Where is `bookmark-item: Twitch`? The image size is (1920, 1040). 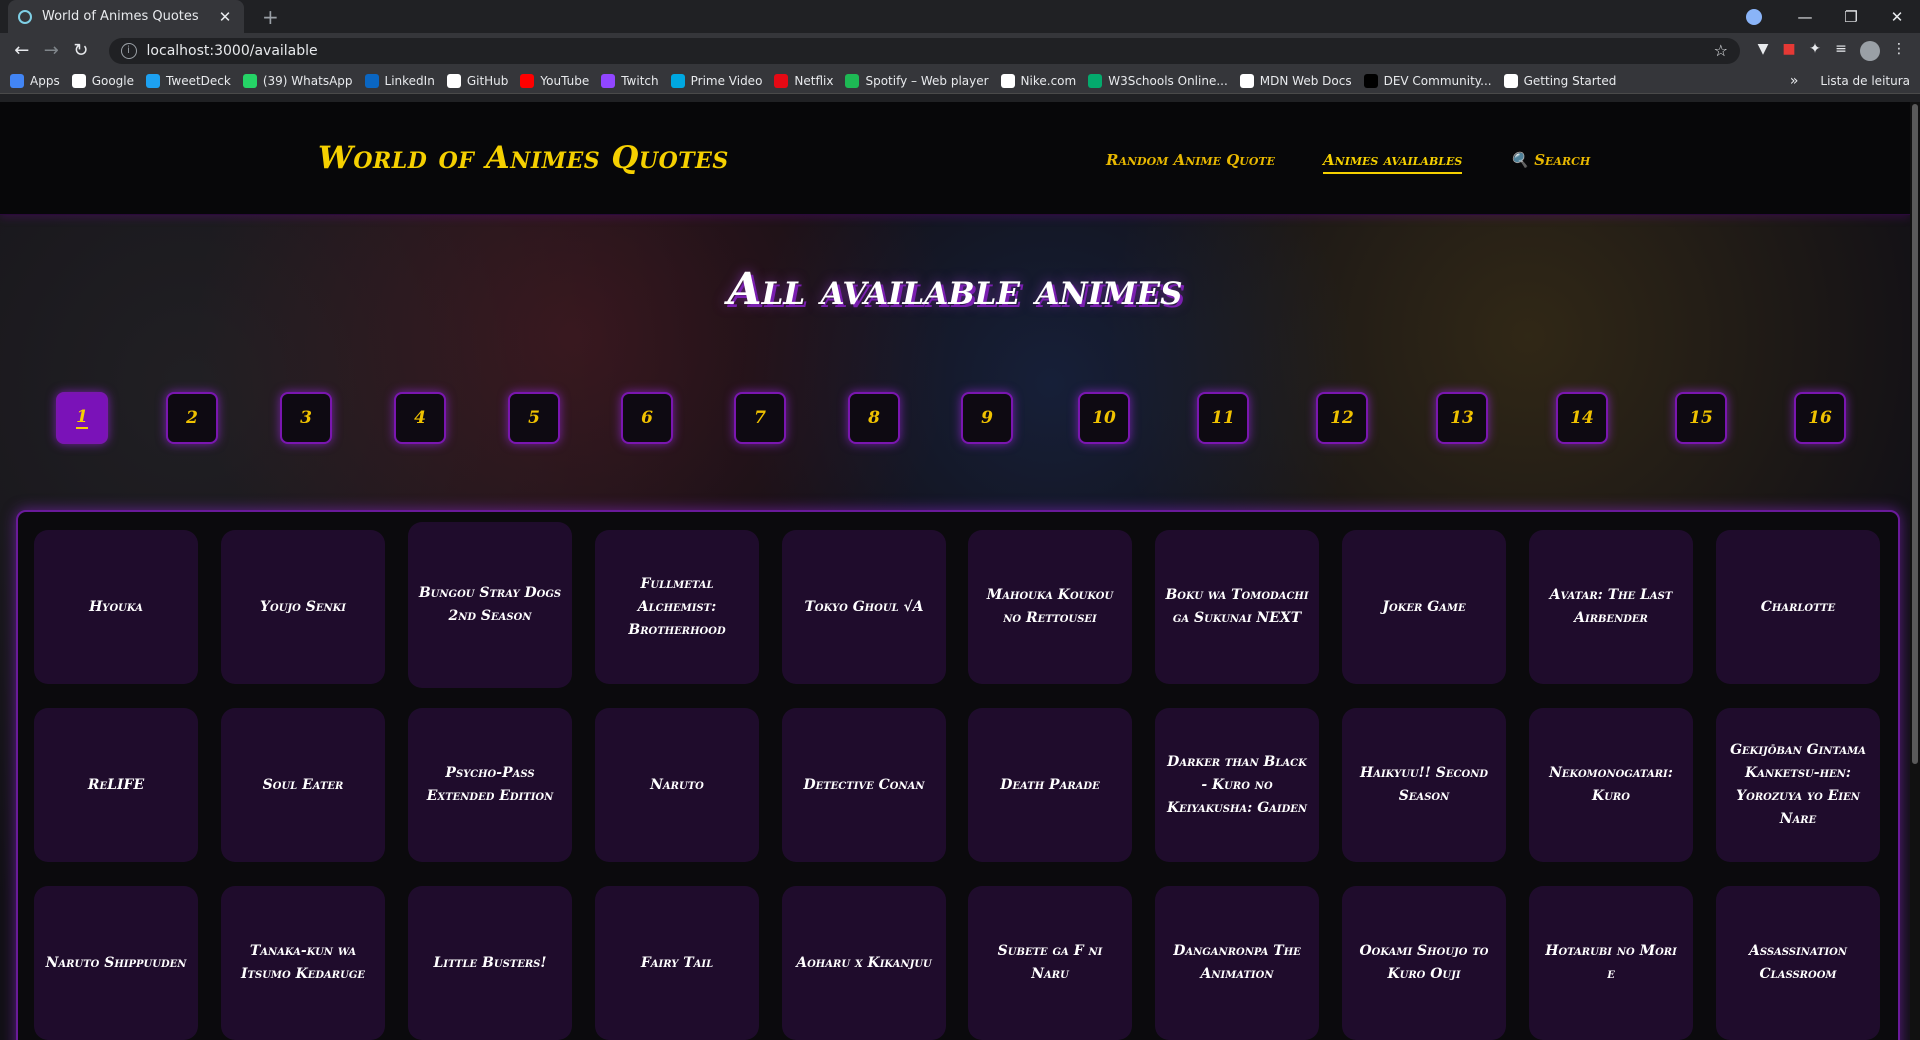
bookmark-item: Twitch is located at coordinates (630, 80).